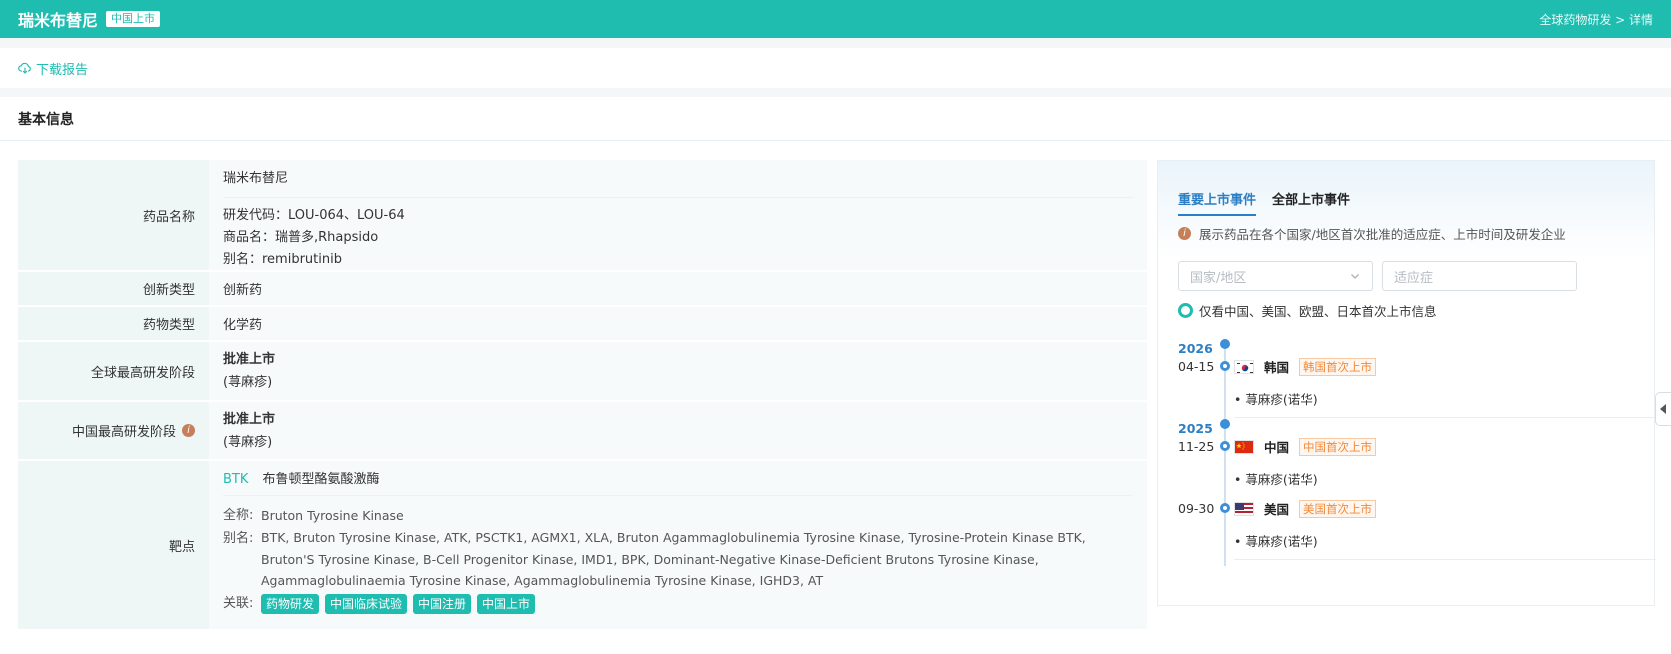  Describe the element at coordinates (1275, 276) in the screenshot. I see `country-select: 国家/地区` at that location.